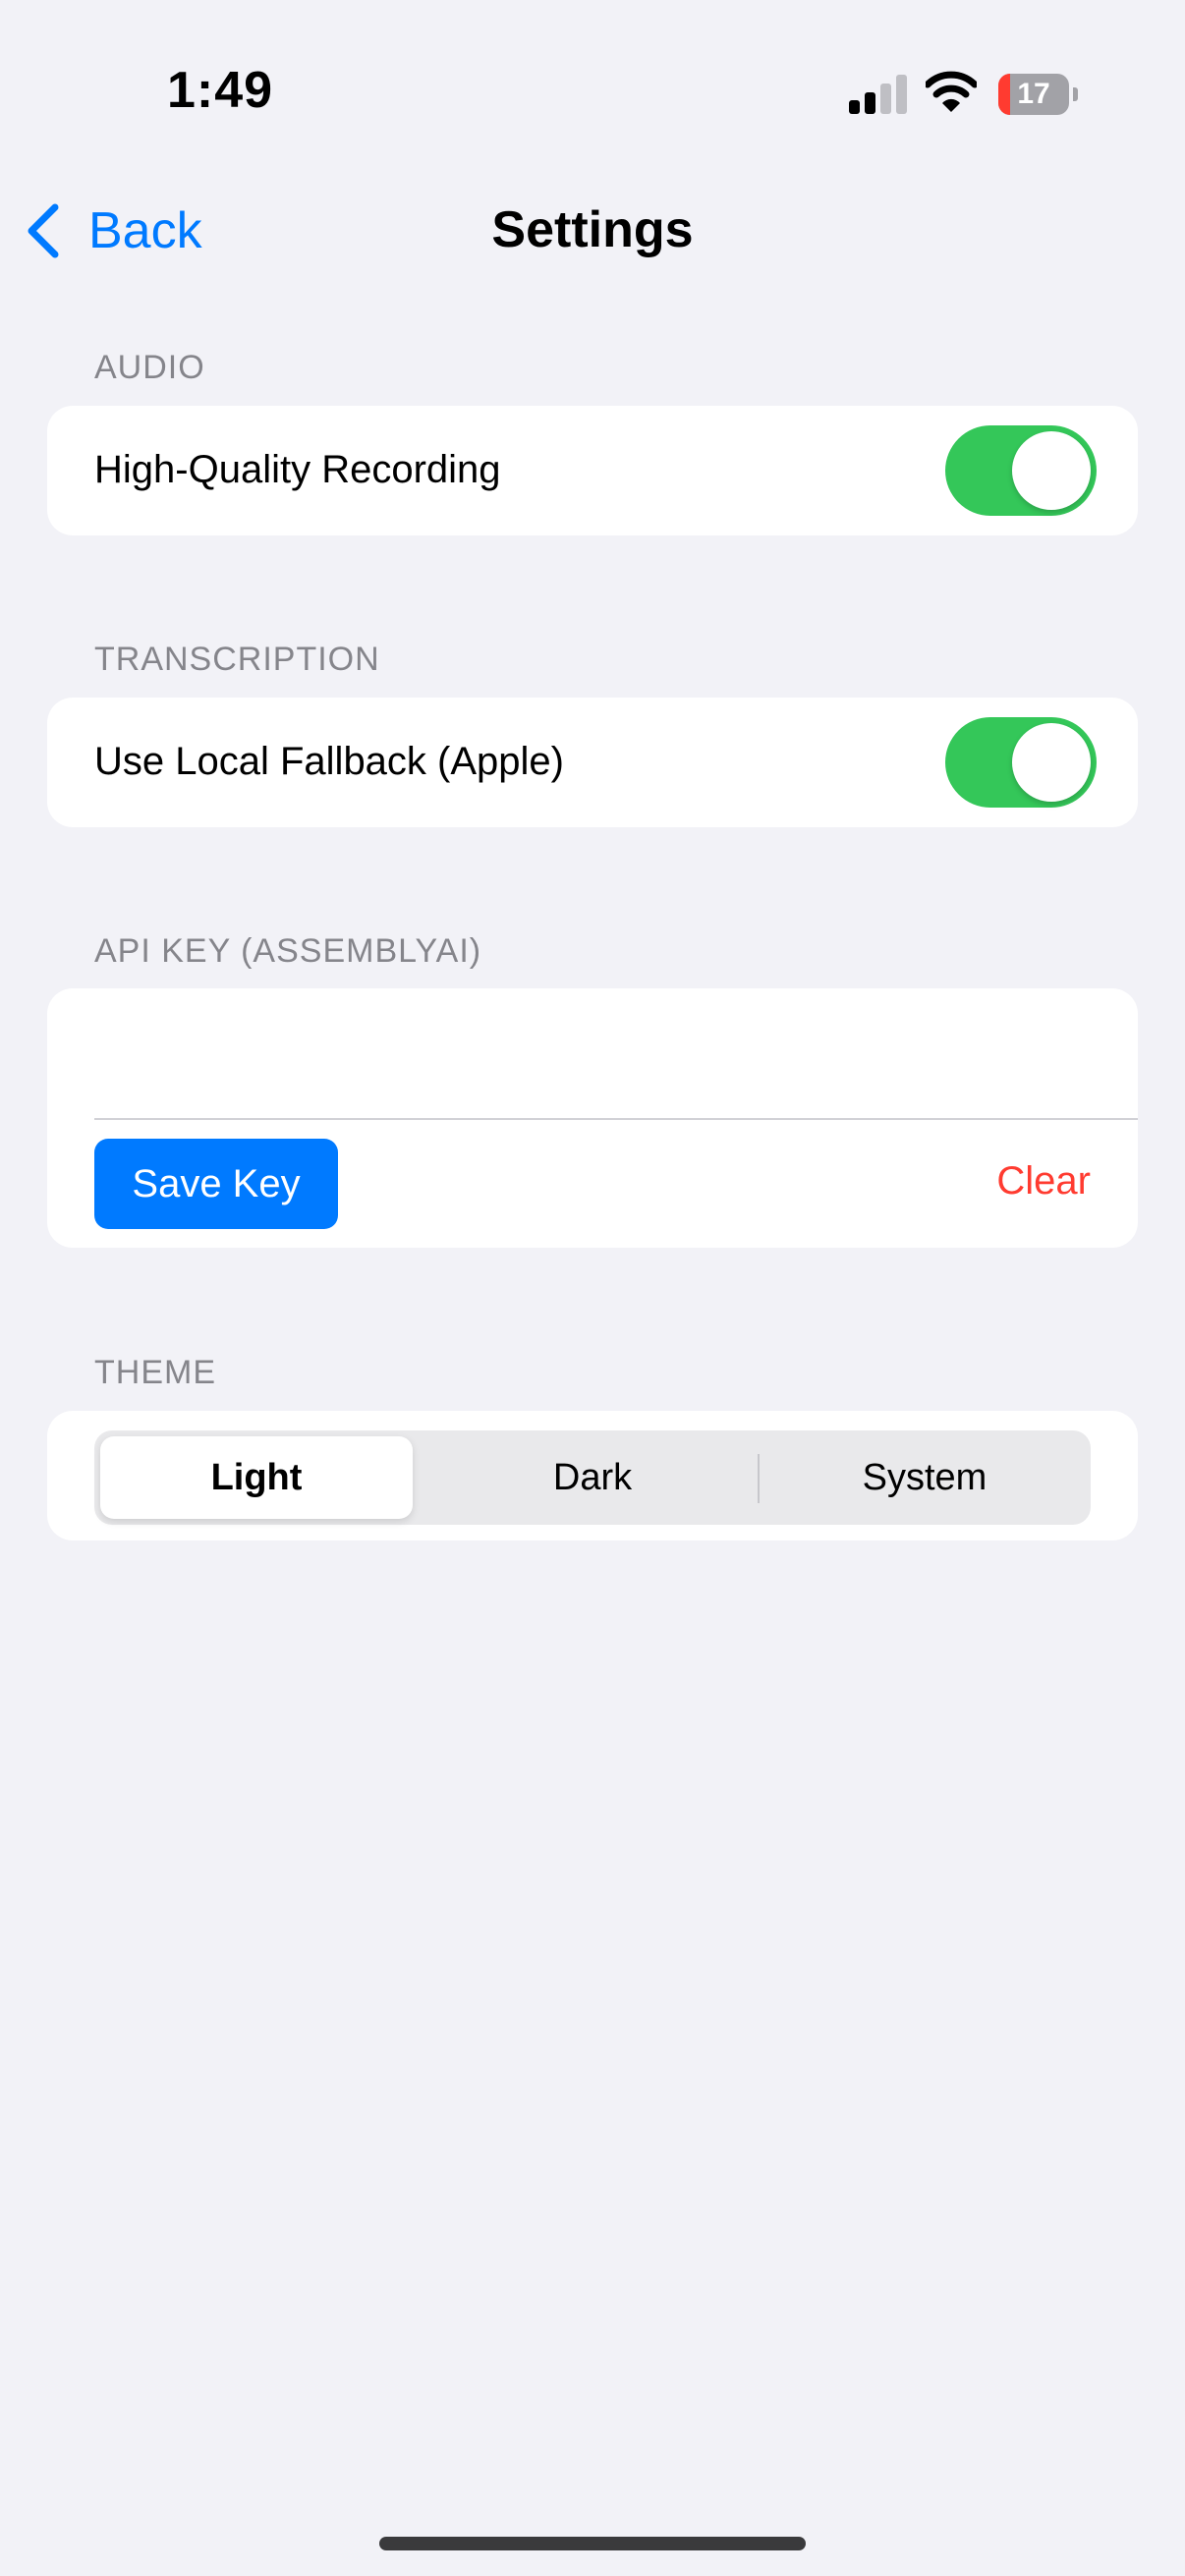 The width and height of the screenshot is (1185, 2576). What do you see at coordinates (879, 94) in the screenshot?
I see `cellular-signal-icon` at bounding box center [879, 94].